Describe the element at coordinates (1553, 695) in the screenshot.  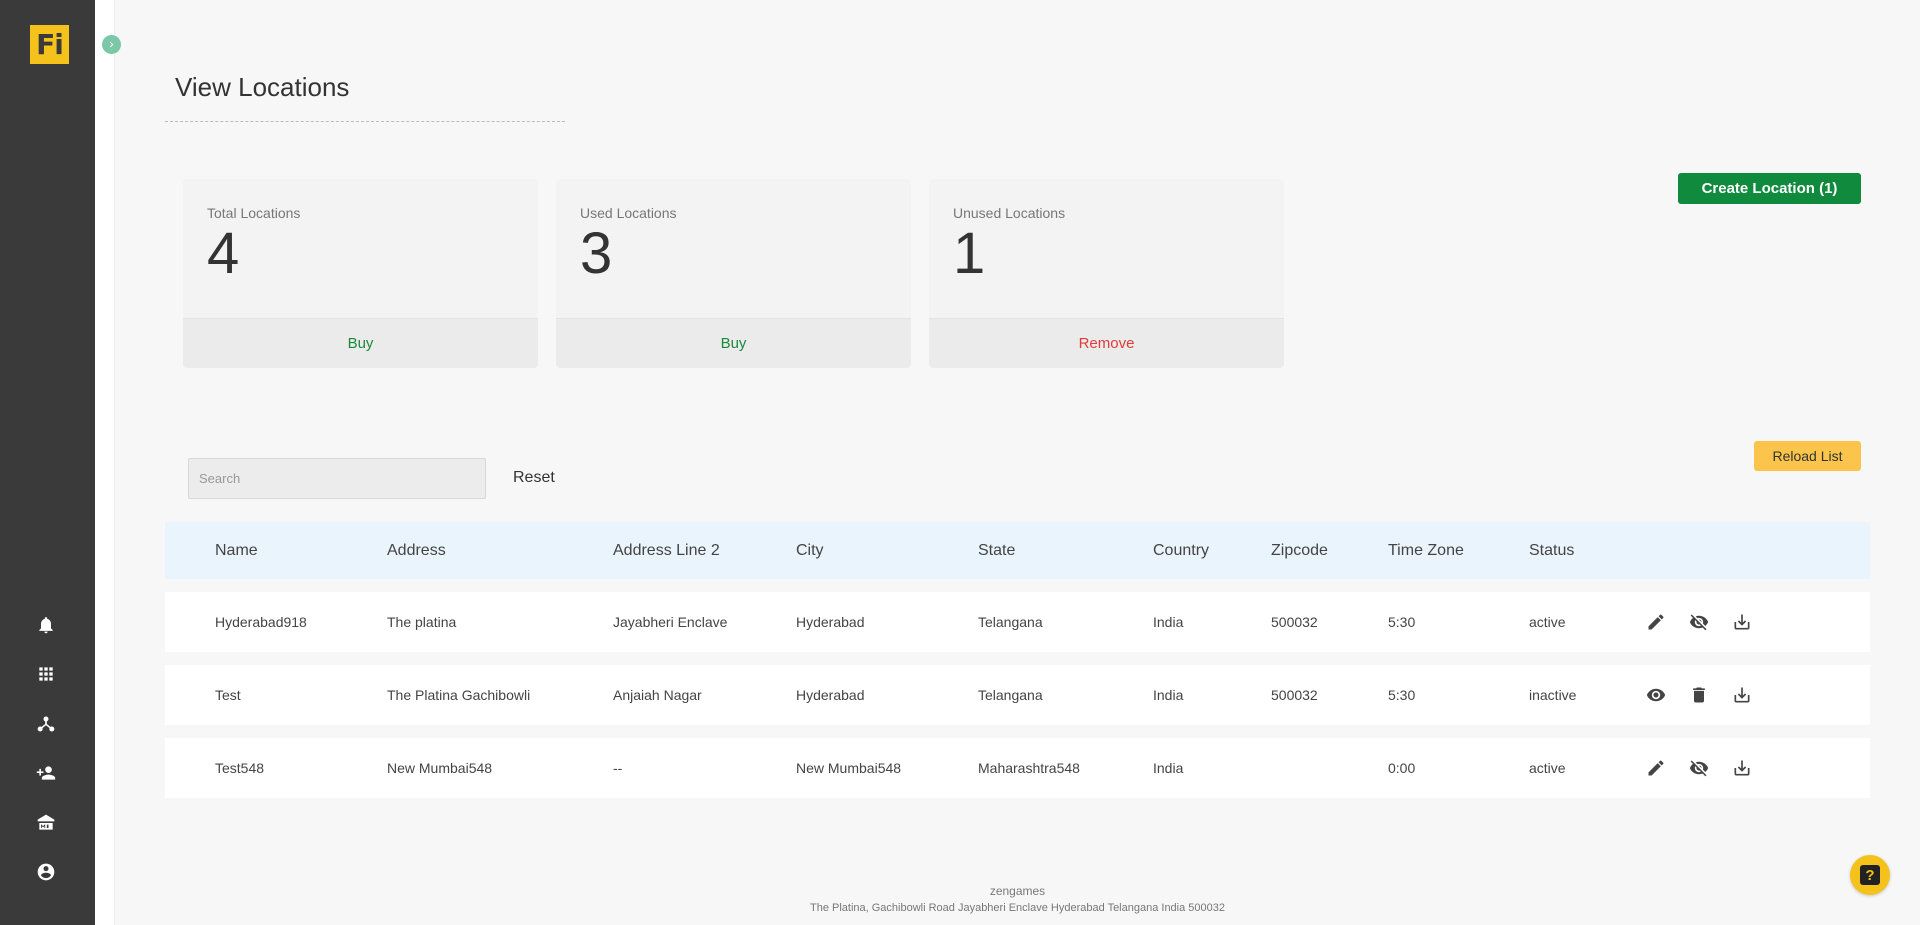
I see `cell-status: inactive` at that location.